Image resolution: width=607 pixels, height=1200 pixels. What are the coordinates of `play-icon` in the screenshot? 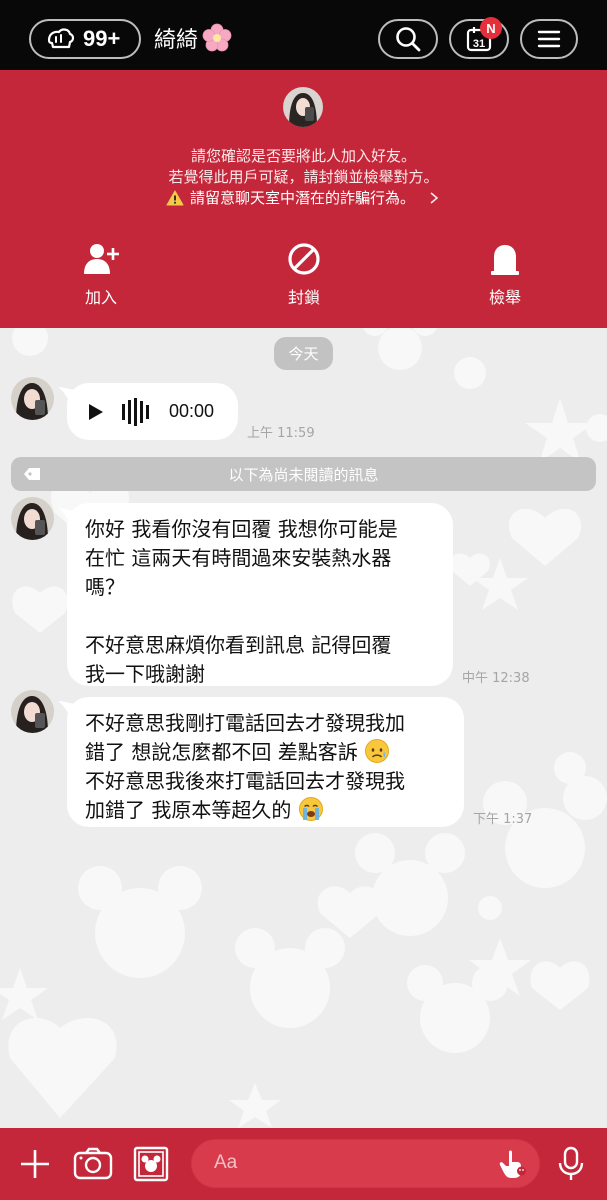 It's located at (96, 412).